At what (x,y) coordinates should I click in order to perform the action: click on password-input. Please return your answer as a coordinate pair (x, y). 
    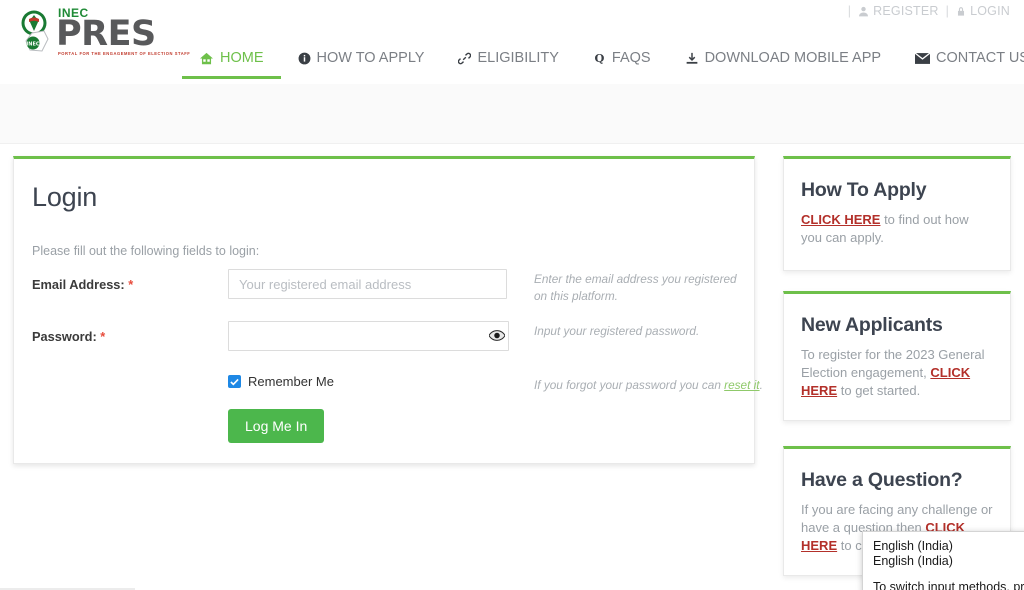
    Looking at the image, I should click on (368, 336).